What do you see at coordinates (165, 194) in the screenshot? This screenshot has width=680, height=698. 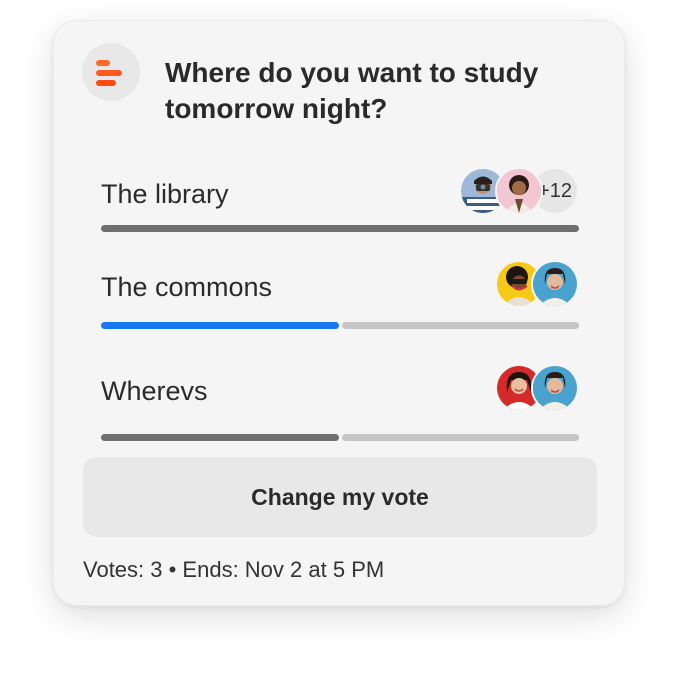 I see `option-label: The library` at bounding box center [165, 194].